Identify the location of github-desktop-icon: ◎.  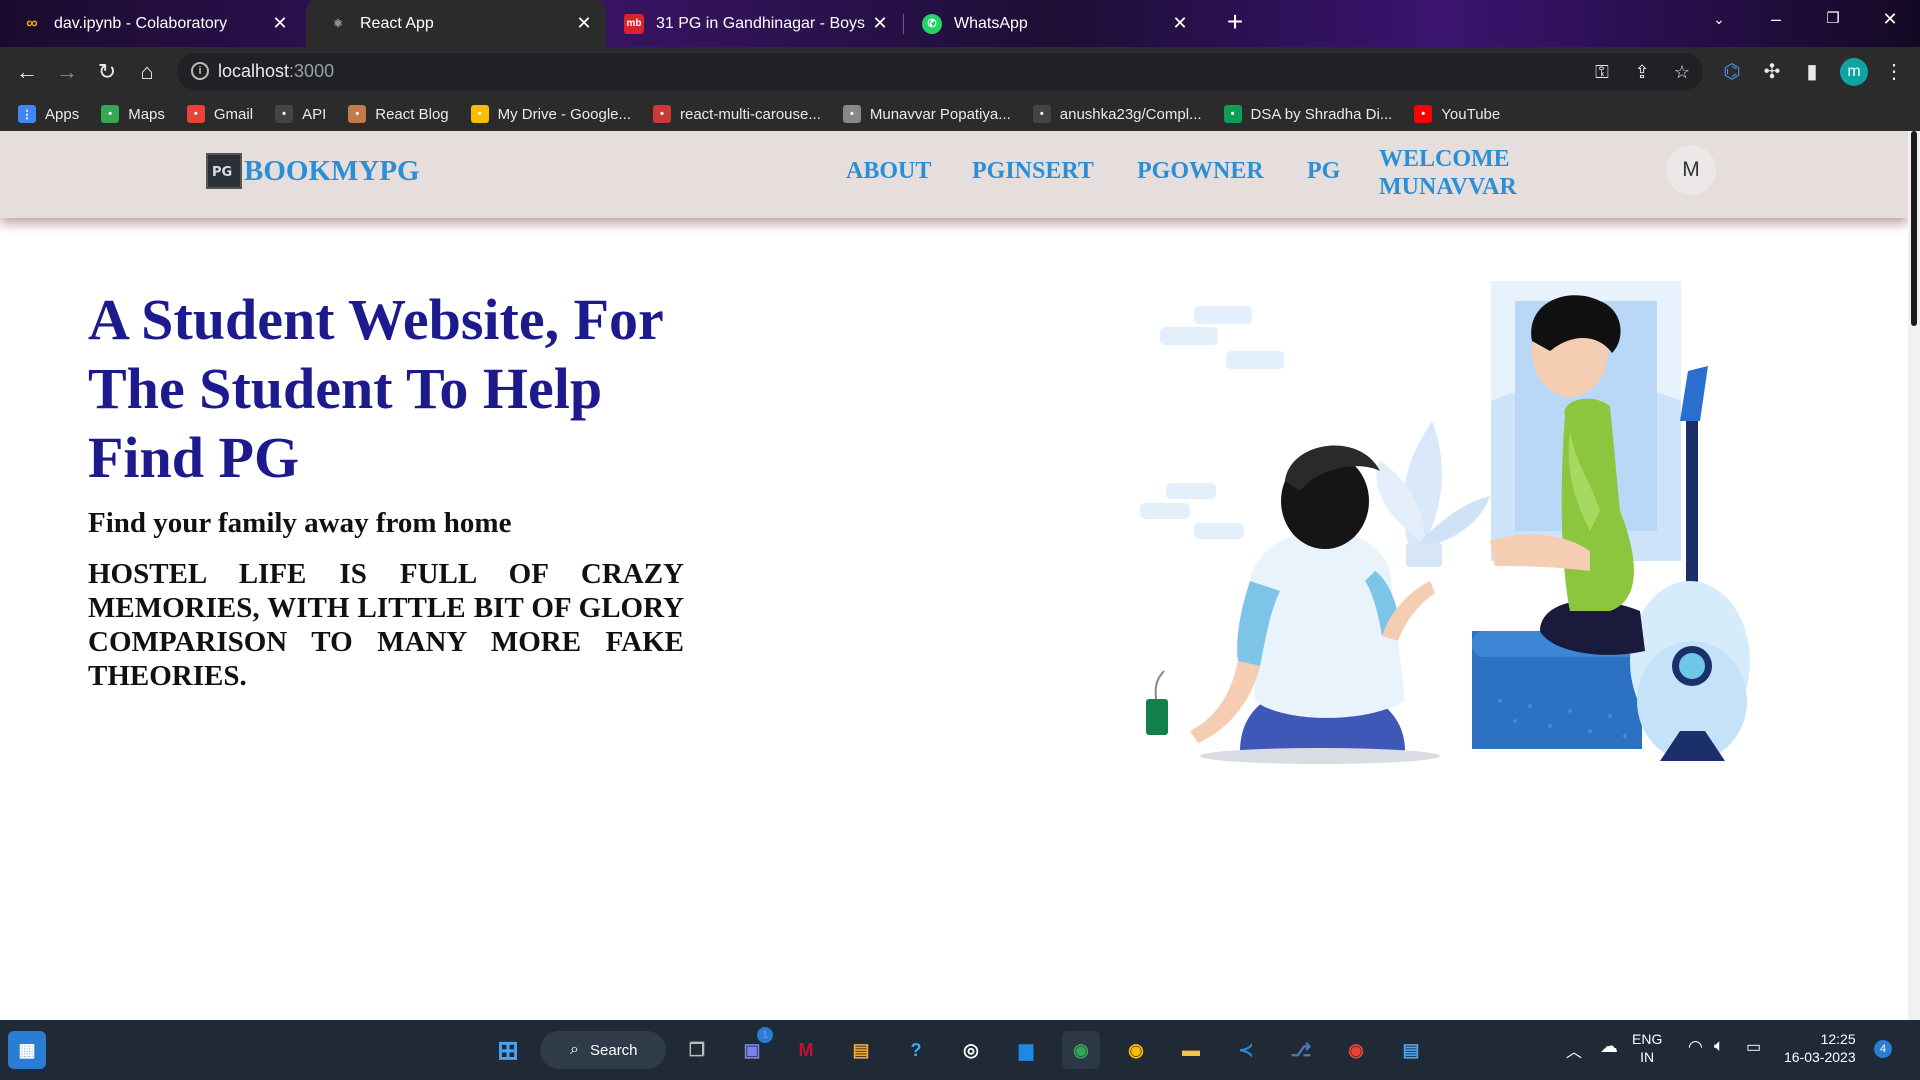
(971, 1050).